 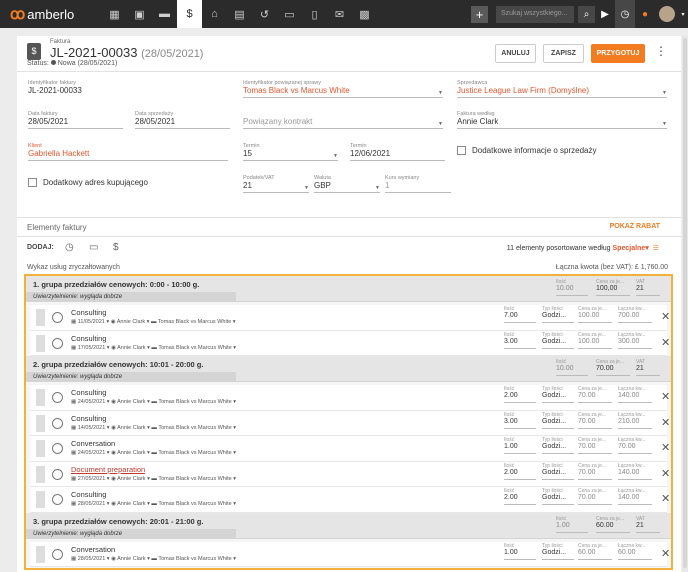 What do you see at coordinates (613, 287) in the screenshot?
I see `group-price: Cena za je... 100,00` at bounding box center [613, 287].